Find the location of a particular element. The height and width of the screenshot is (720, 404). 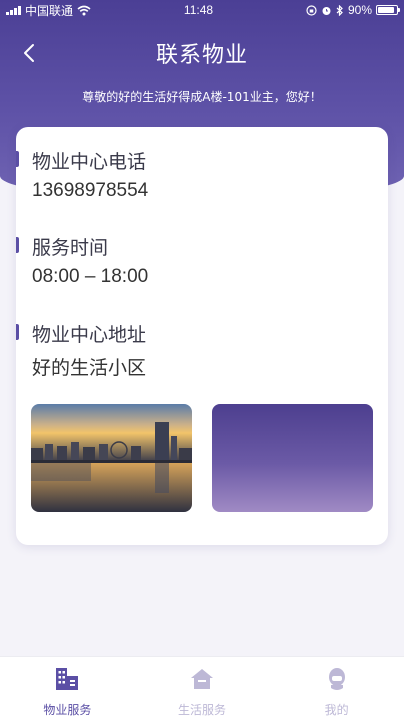

tab-life-service: 生活服务 is located at coordinates (202, 688).